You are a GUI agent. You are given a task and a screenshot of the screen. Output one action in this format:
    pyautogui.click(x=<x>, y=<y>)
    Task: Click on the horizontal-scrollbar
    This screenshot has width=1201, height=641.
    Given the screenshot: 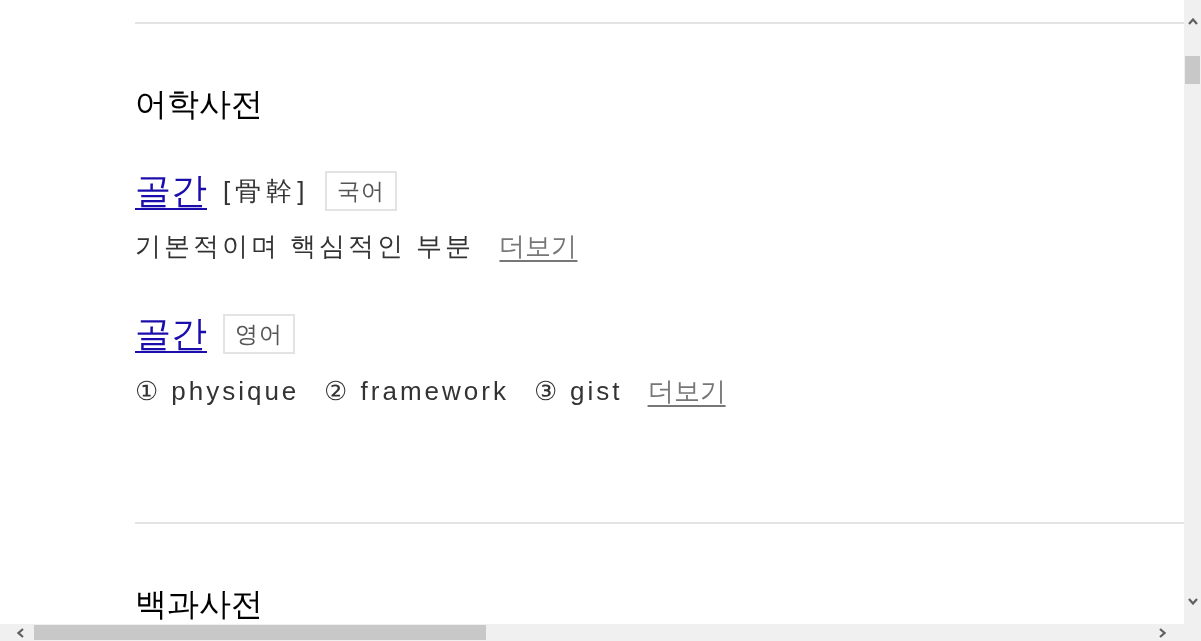 What is the action you would take?
    pyautogui.click(x=592, y=632)
    